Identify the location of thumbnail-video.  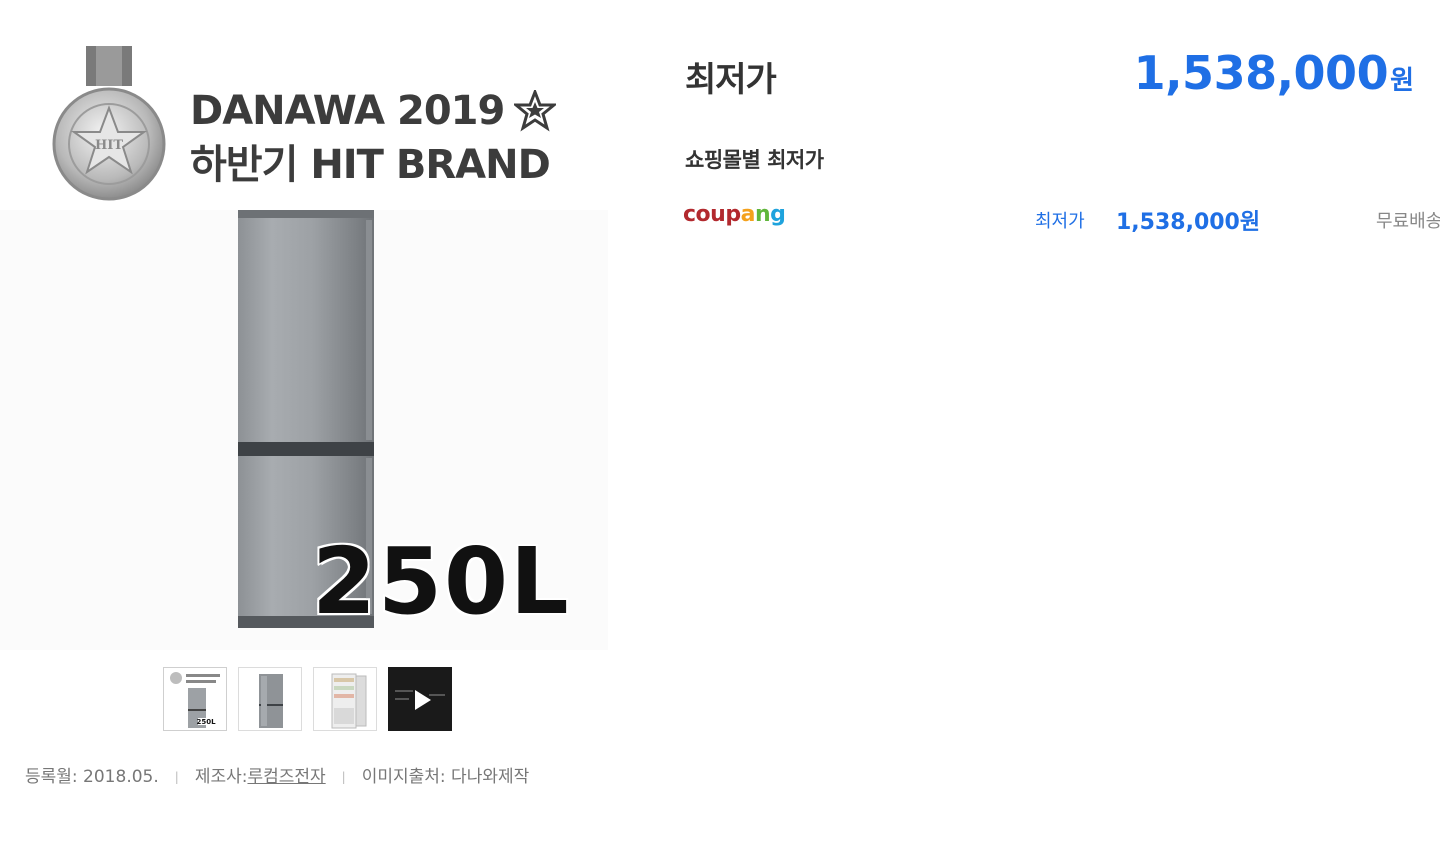
(420, 699).